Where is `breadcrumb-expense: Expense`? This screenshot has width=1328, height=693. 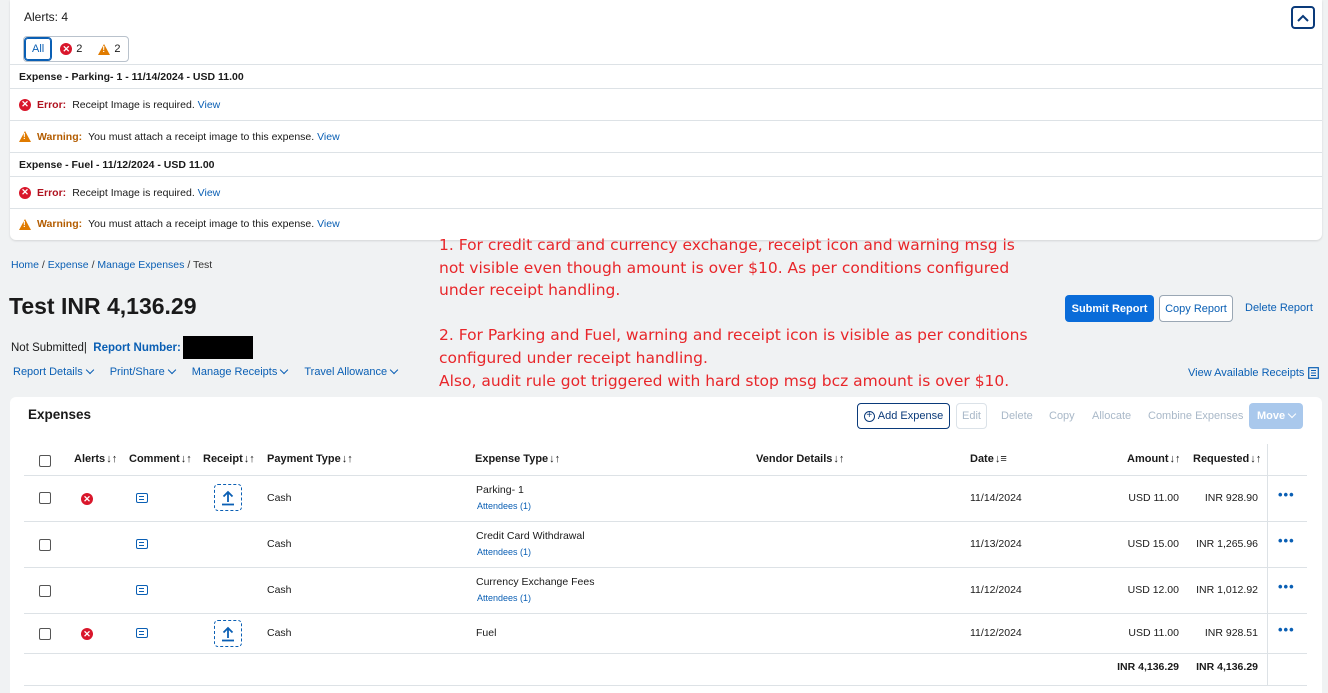
breadcrumb-expense: Expense is located at coordinates (68, 265).